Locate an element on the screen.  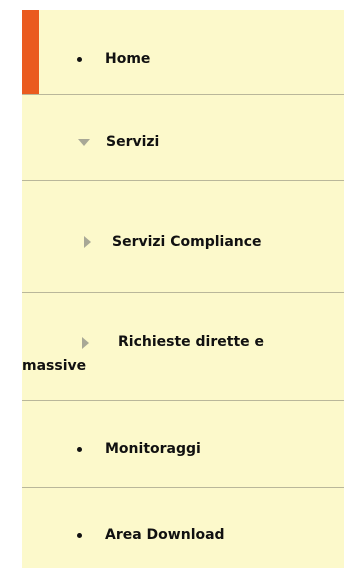
menu-item-servizi: Servizi is located at coordinates (183, 138).